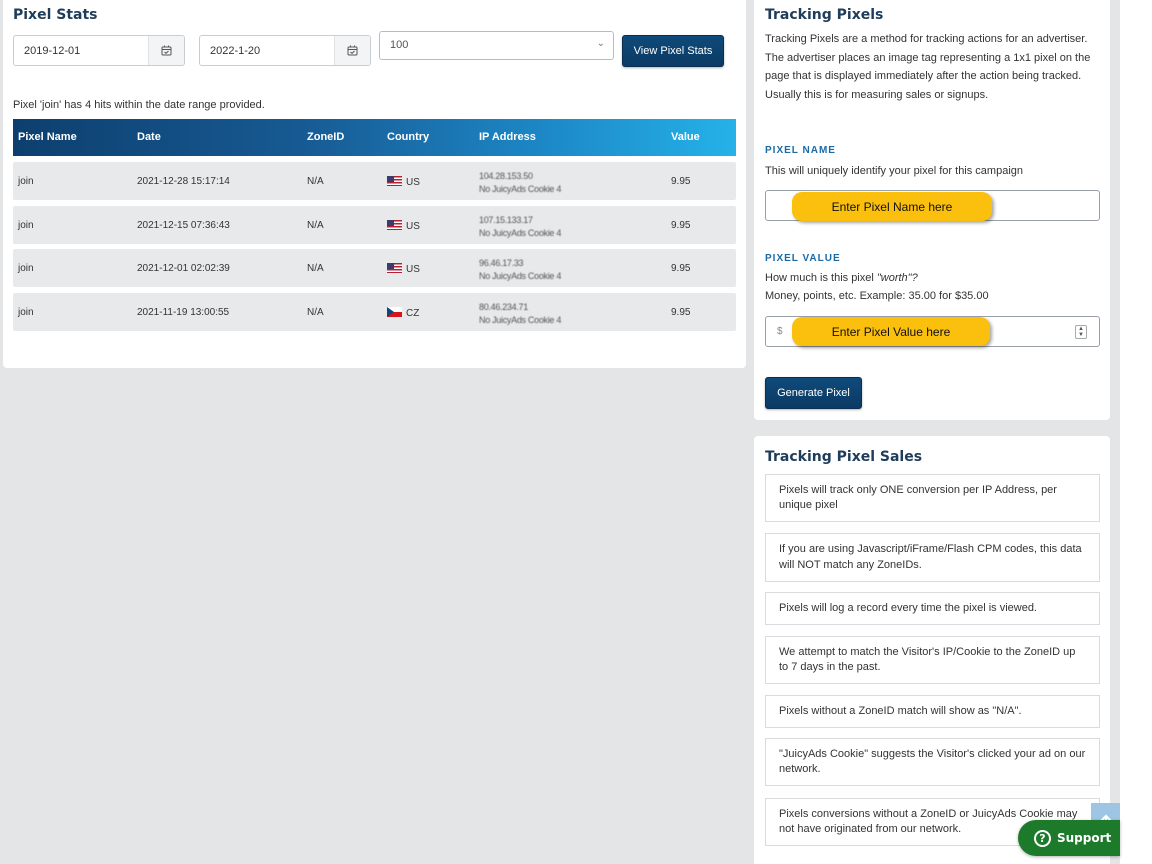 This screenshot has width=1152, height=864. I want to click on cell-date: 2021-12-15 07:36:43, so click(183, 225).